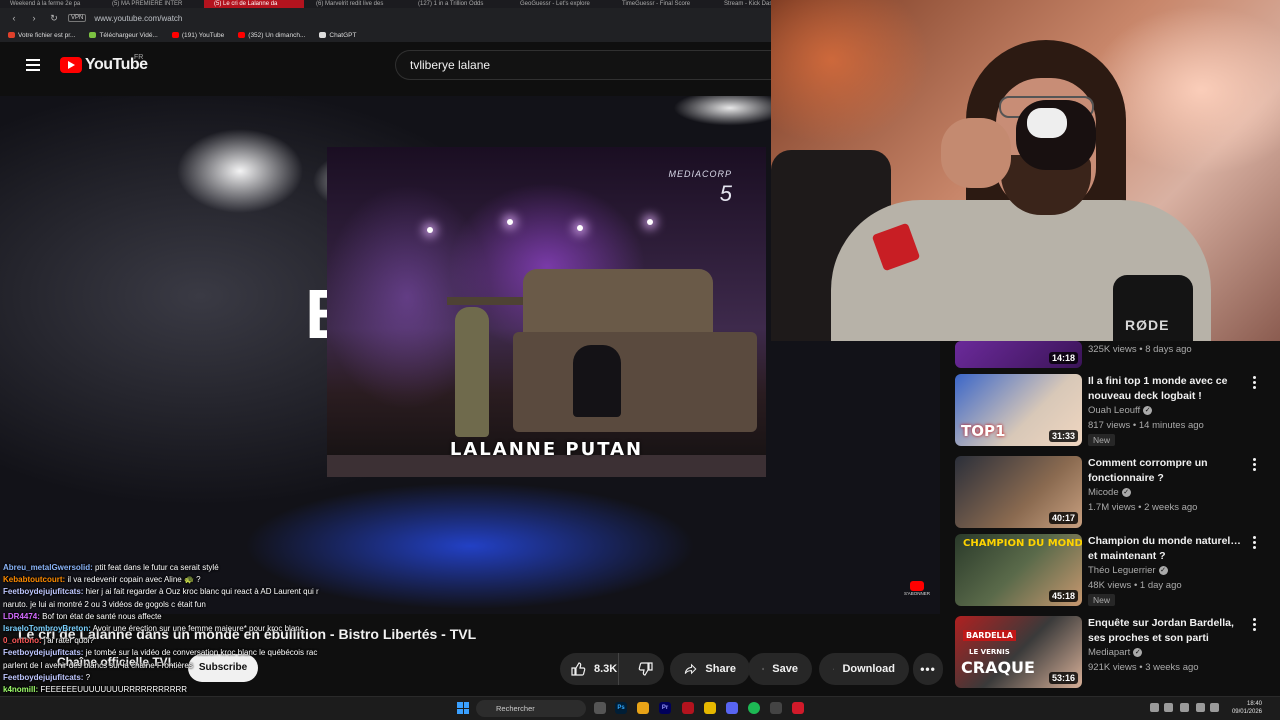 This screenshot has width=1280, height=720. What do you see at coordinates (785, 669) in the screenshot?
I see `save-label: Save` at bounding box center [785, 669].